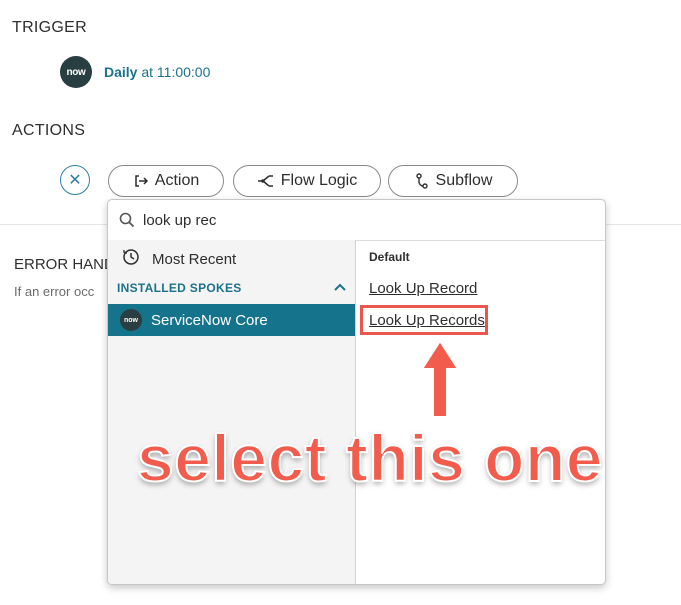 The image size is (681, 605). What do you see at coordinates (389, 257) in the screenshot?
I see `results-group-label: Default` at bounding box center [389, 257].